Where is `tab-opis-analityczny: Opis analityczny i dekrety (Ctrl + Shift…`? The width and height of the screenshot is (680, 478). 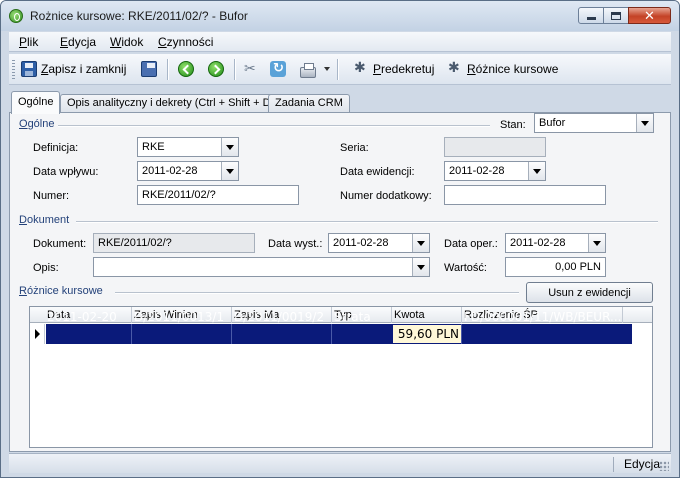 tab-opis-analityczny: Opis analityczny i dekrety (Ctrl + Shift… is located at coordinates (171, 103).